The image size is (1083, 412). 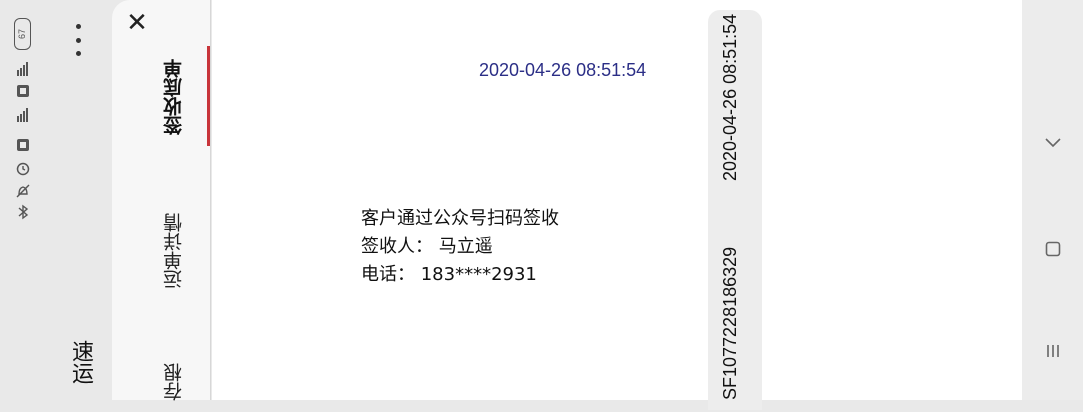 I want to click on side-time: 2020-04-26 08:51:54, so click(x=730, y=98).